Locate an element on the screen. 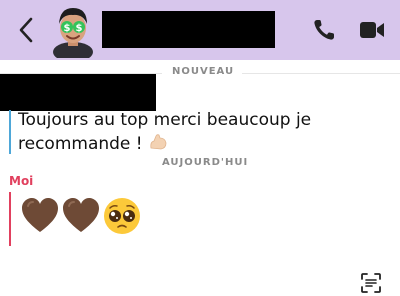  sender-name-redacted is located at coordinates (78, 92).